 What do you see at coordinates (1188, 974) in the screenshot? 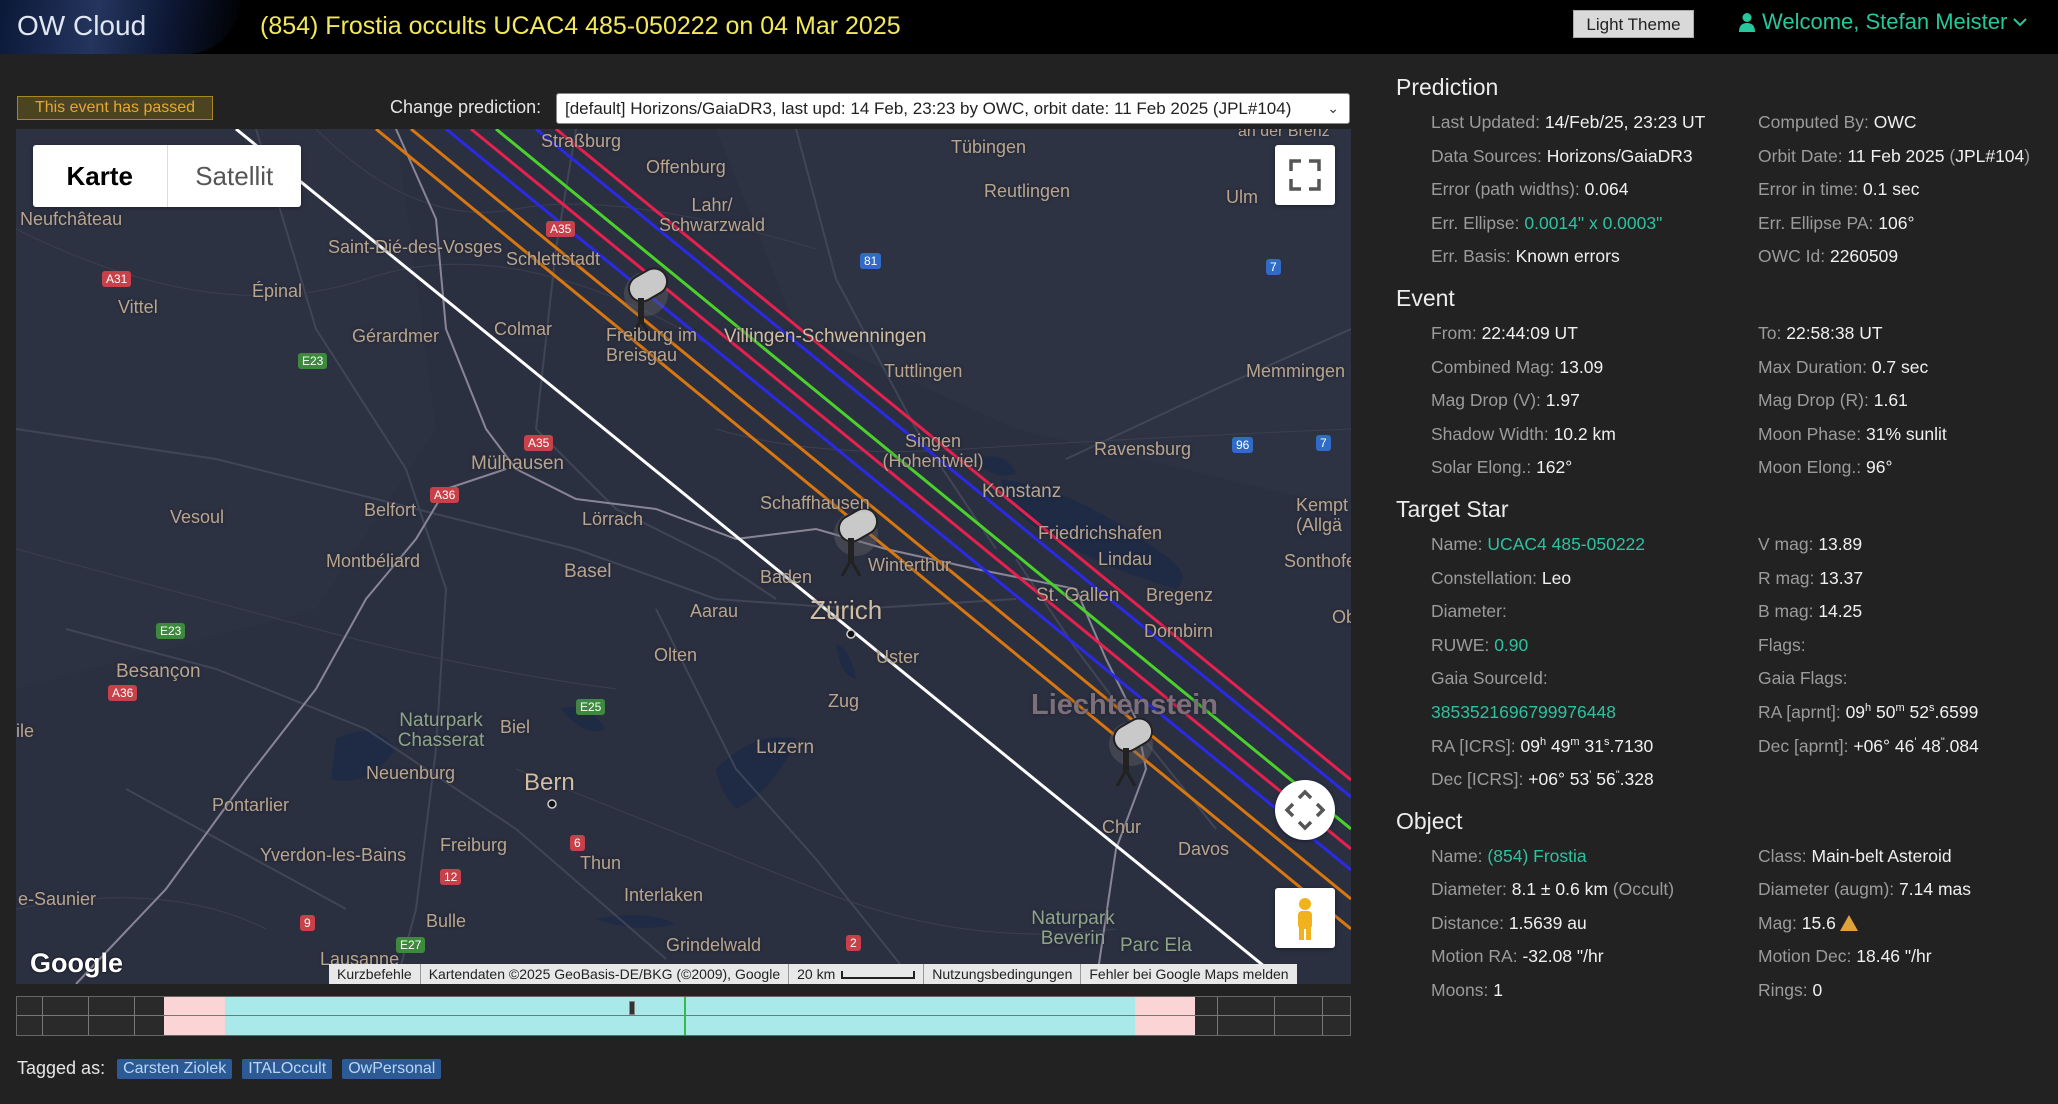
I see `report-error-link: Fehler bei Google Maps melden` at bounding box center [1188, 974].